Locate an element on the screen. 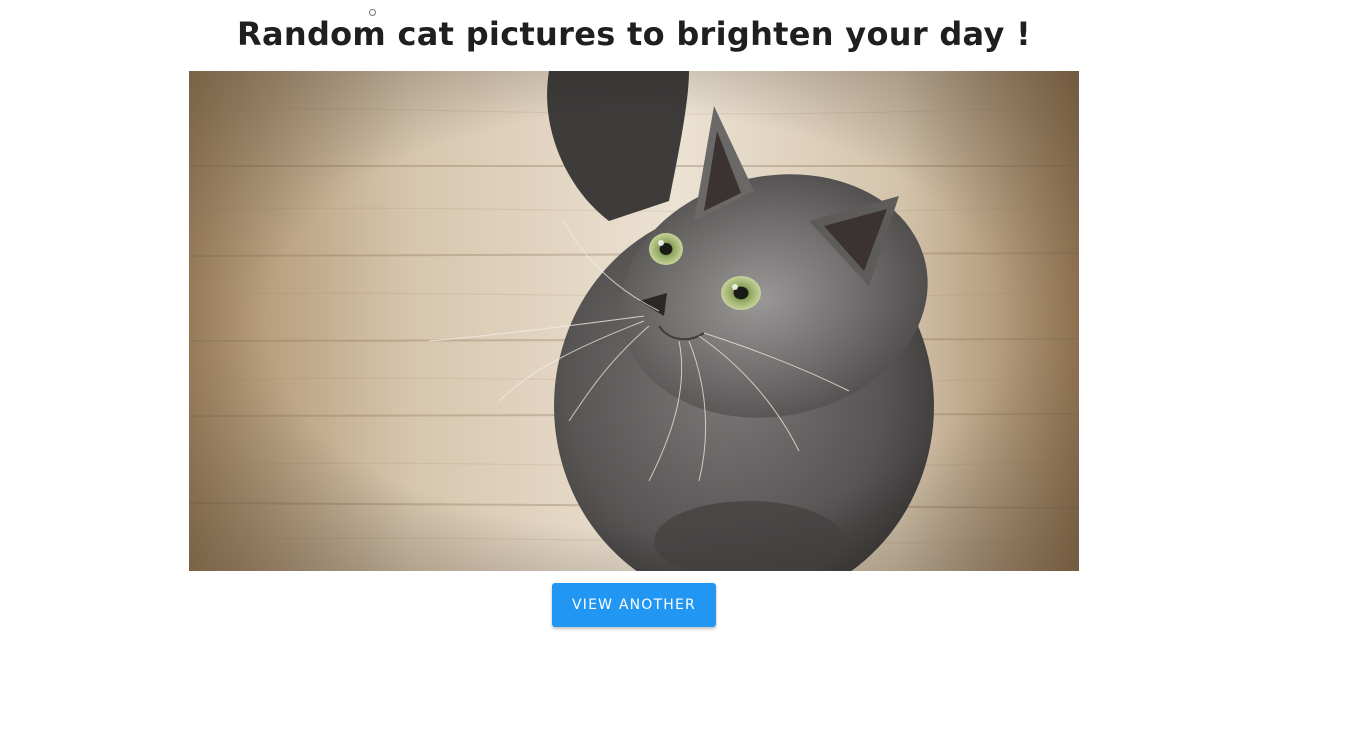  view-another-button: View another is located at coordinates (634, 605).